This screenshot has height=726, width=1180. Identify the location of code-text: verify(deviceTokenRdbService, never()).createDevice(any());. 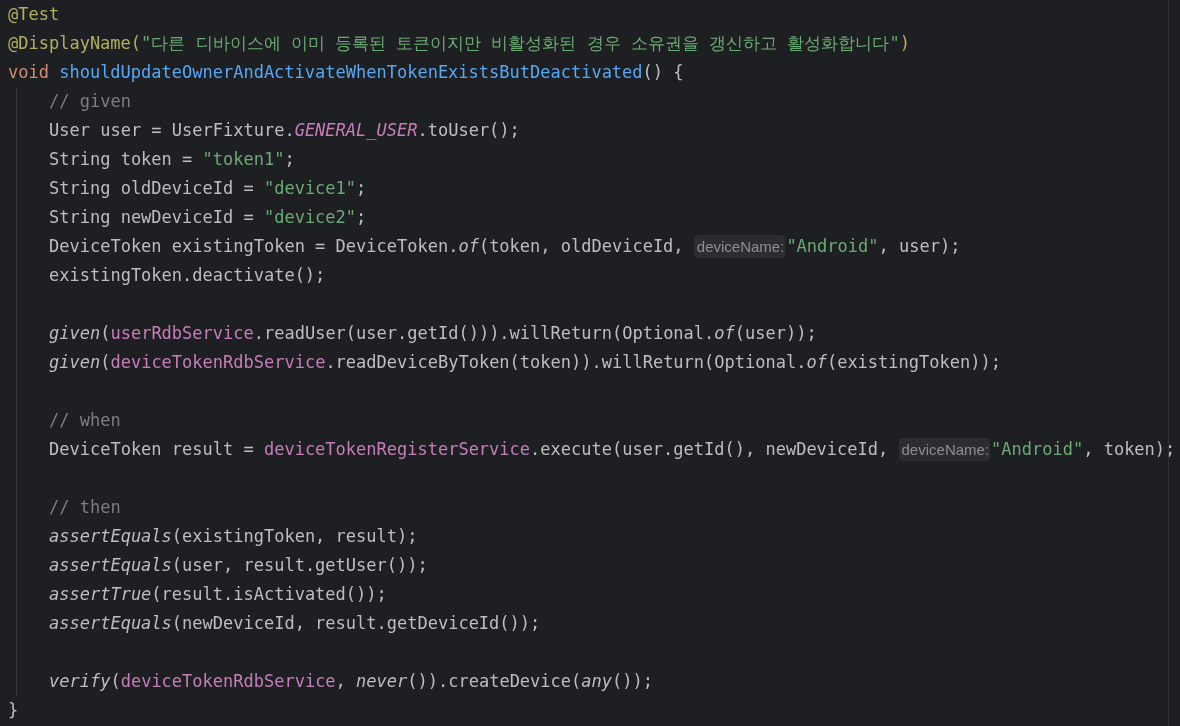
(351, 681).